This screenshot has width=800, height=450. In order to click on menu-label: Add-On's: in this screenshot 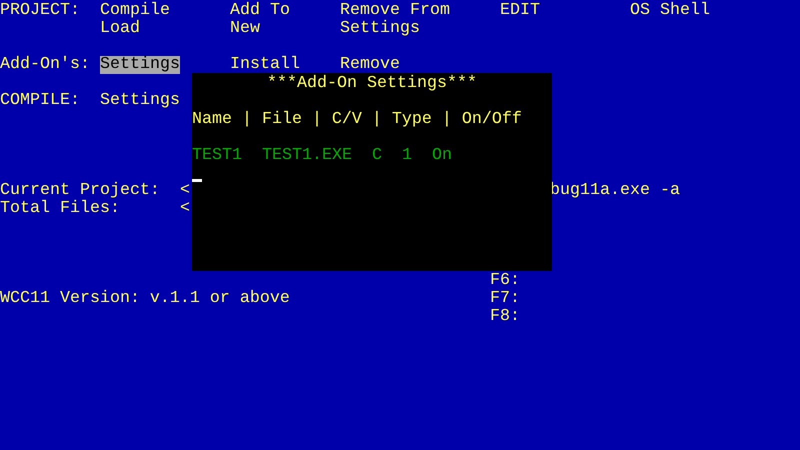, I will do `click(45, 65)`.